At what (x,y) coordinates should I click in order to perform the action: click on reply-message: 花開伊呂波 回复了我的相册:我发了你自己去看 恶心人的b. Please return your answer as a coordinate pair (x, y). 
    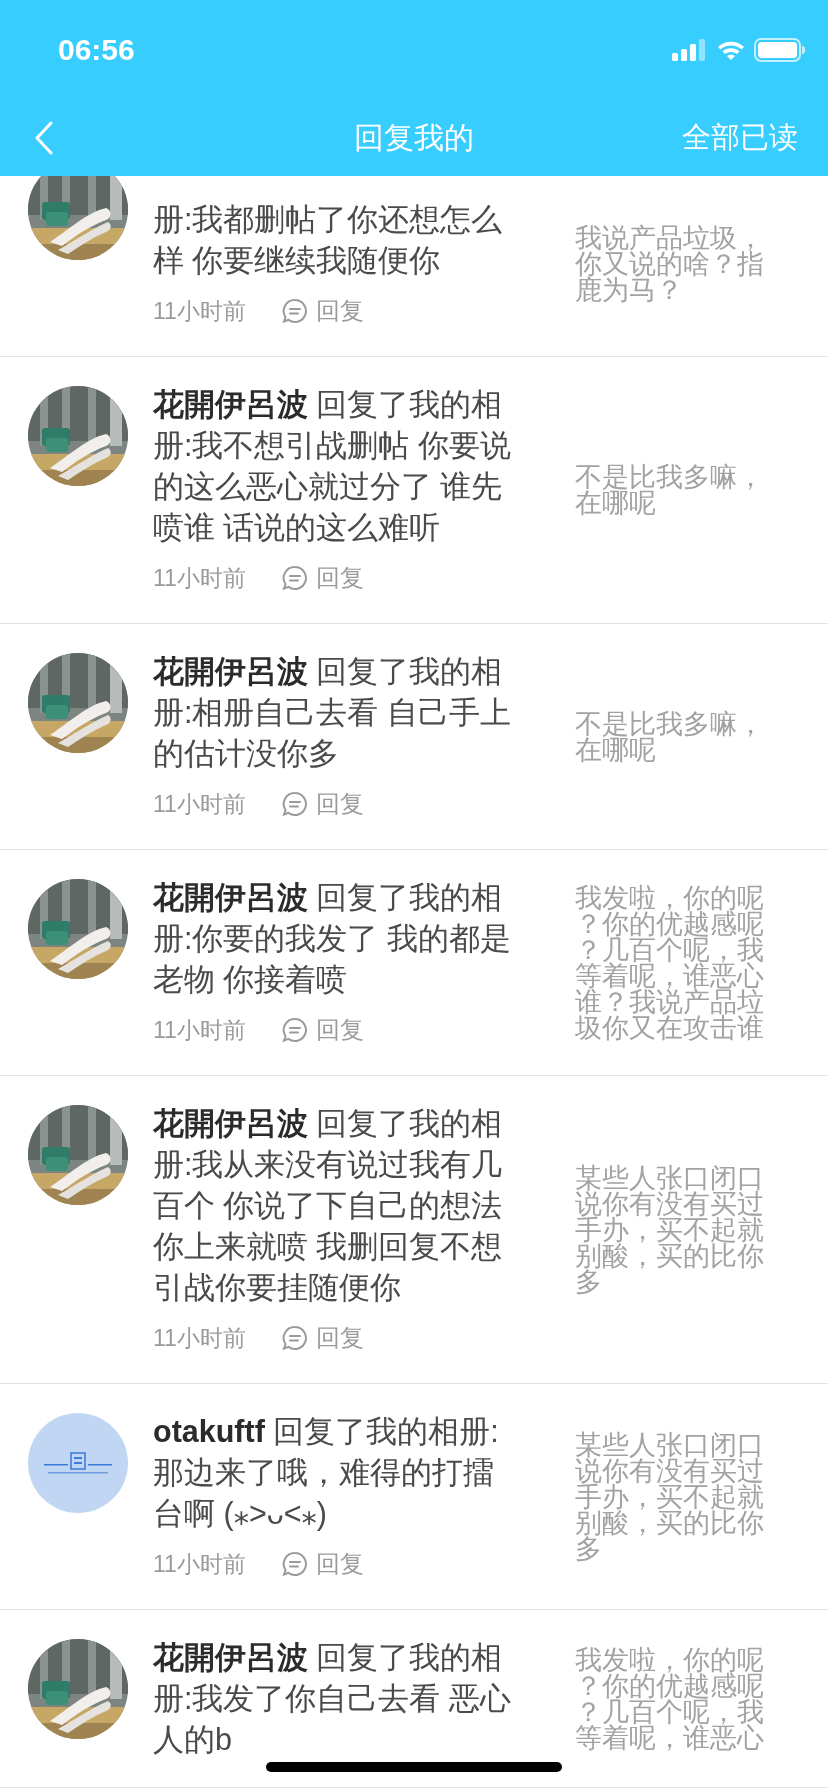
    Looking at the image, I should click on (332, 1698).